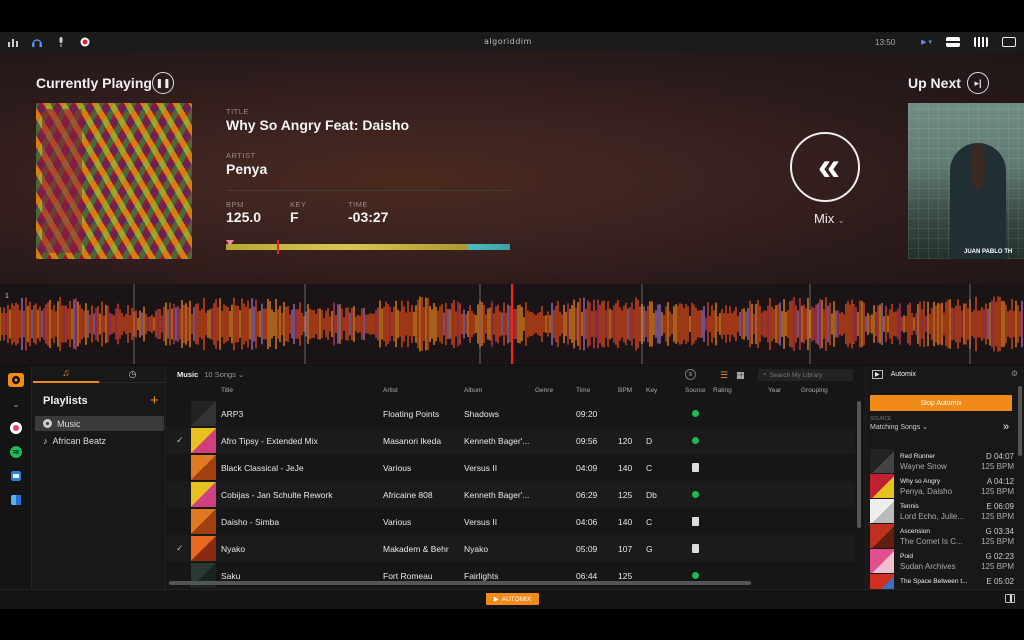 This screenshot has width=1024, height=640. Describe the element at coordinates (79, 440) in the screenshot. I see `playlist-label: African Beatz` at that location.